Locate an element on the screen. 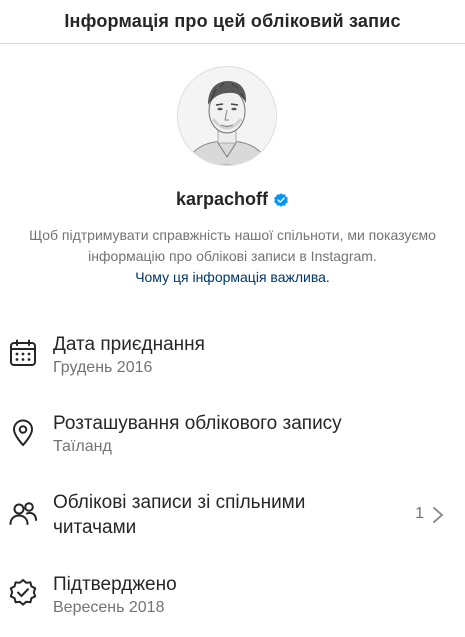 The height and width of the screenshot is (637, 465). avatar is located at coordinates (227, 116).